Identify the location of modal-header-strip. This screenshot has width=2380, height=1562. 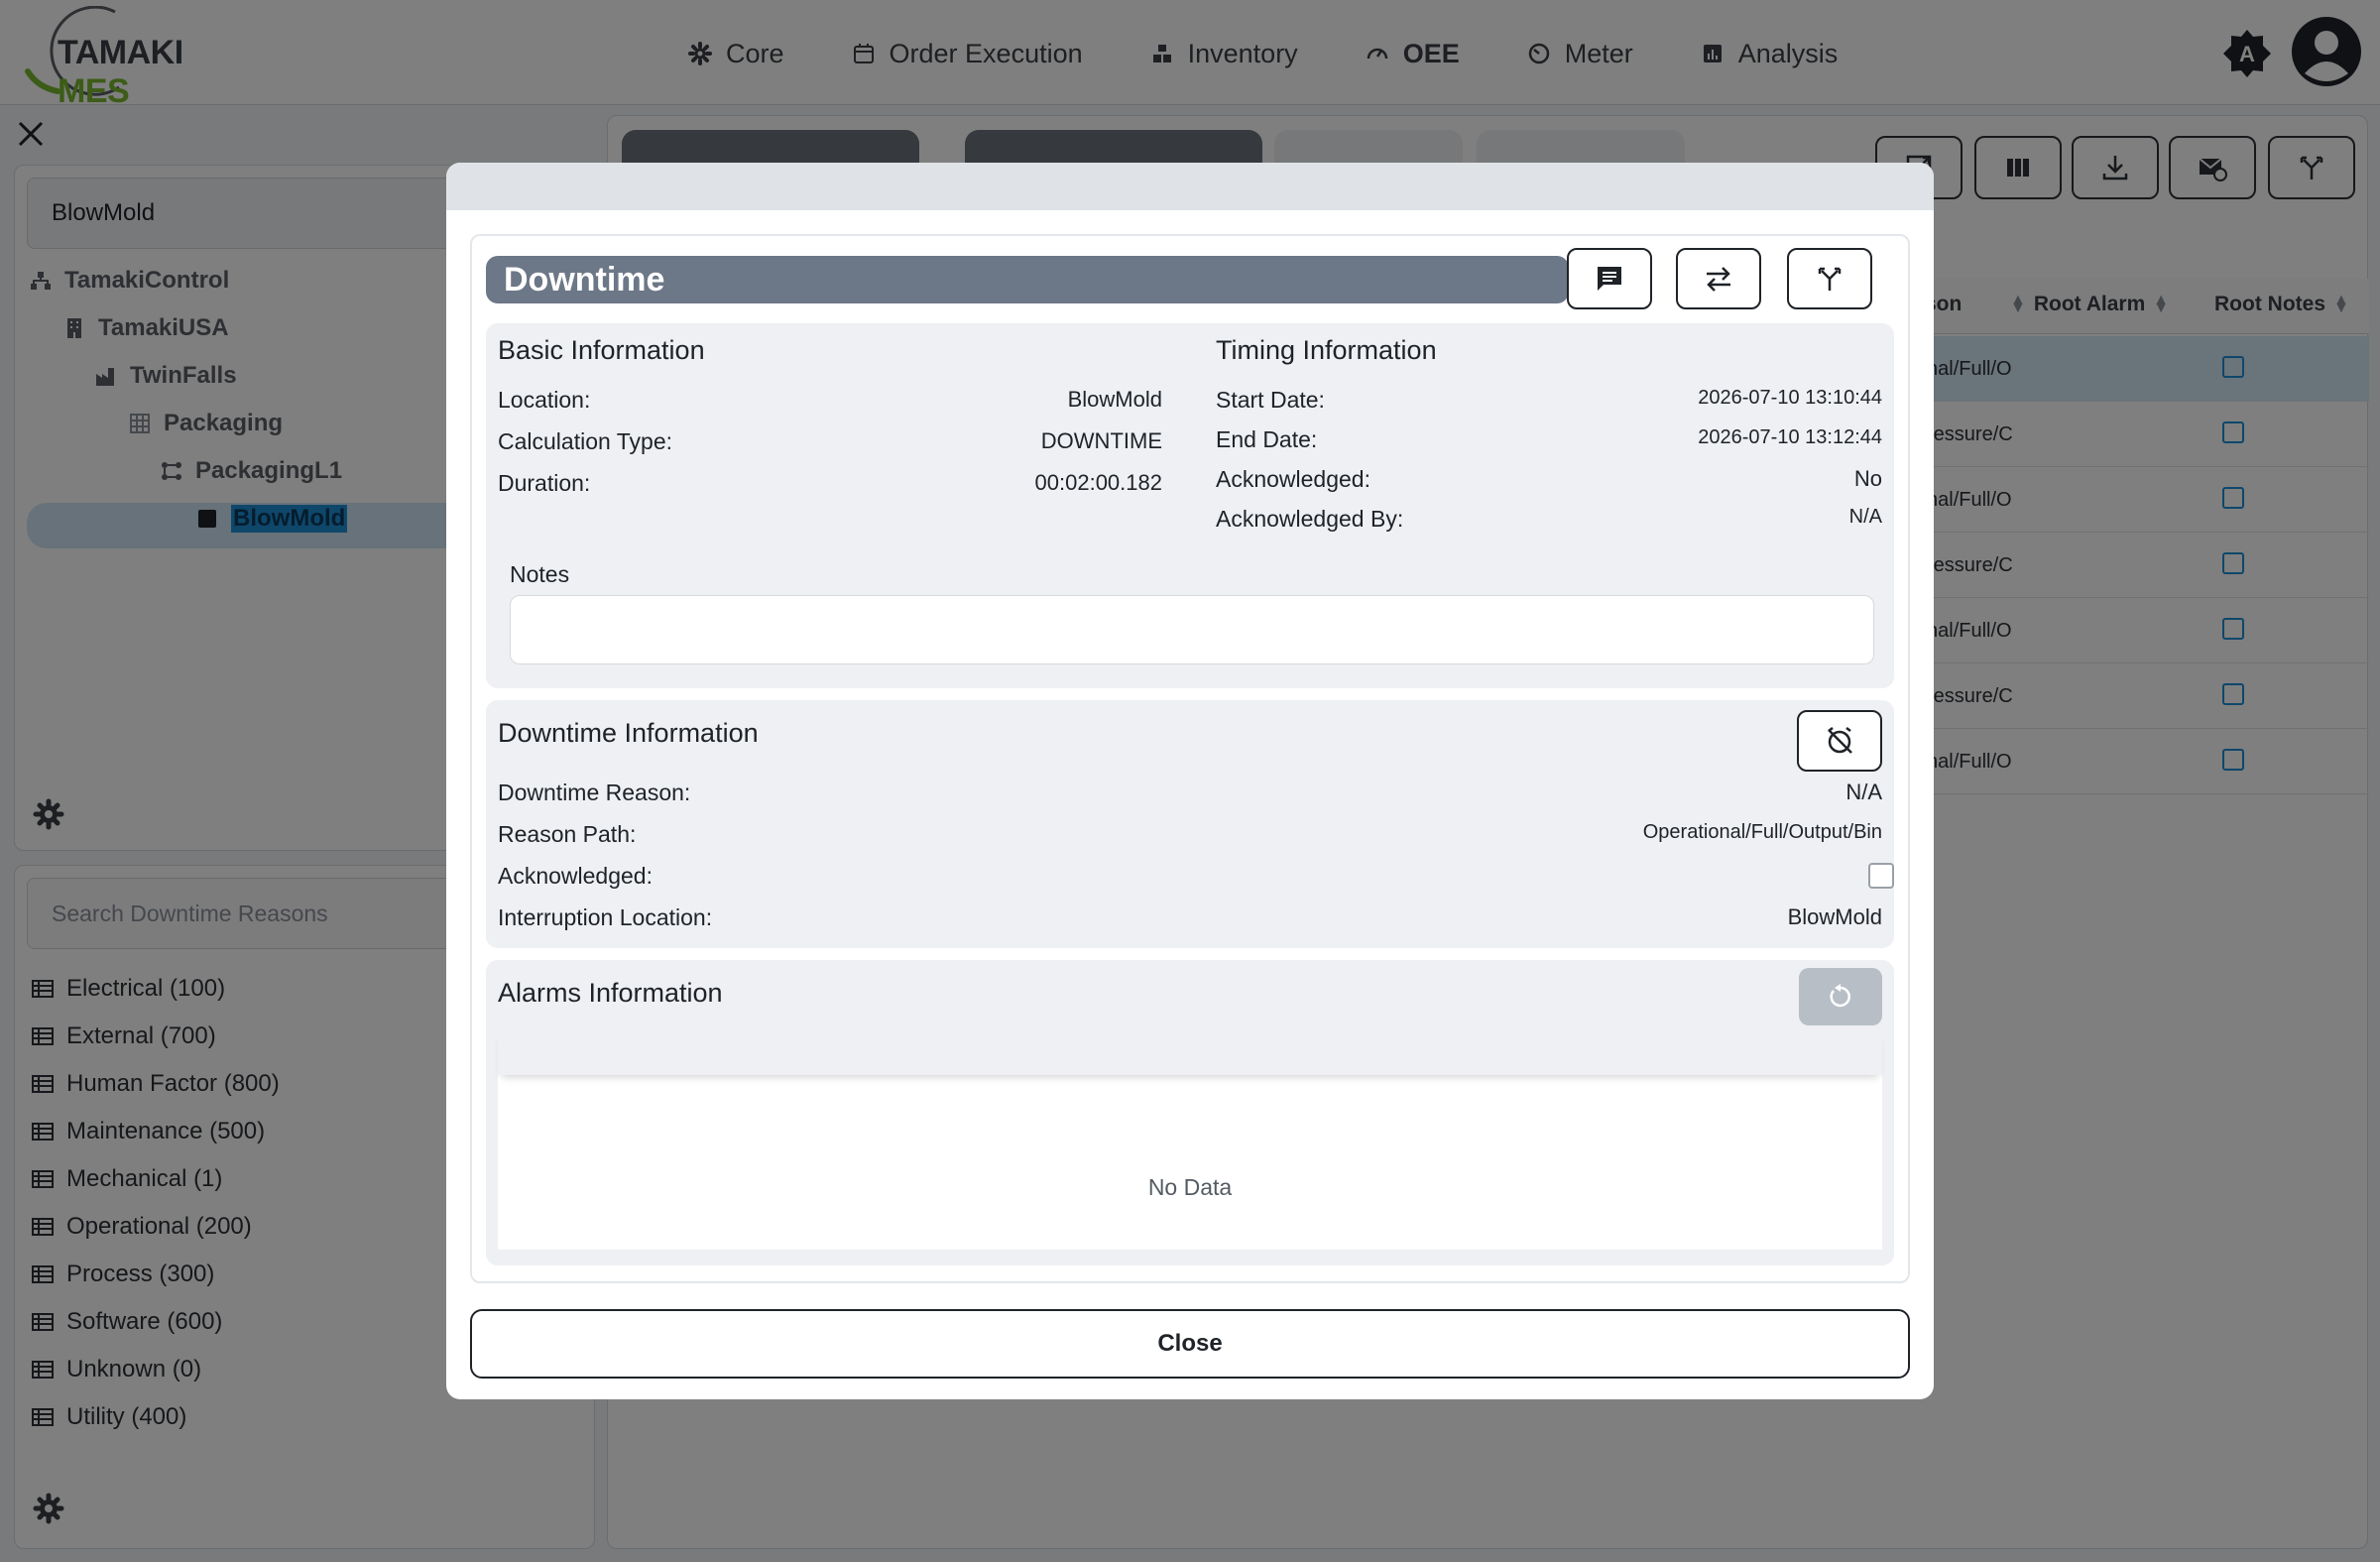
(1190, 186).